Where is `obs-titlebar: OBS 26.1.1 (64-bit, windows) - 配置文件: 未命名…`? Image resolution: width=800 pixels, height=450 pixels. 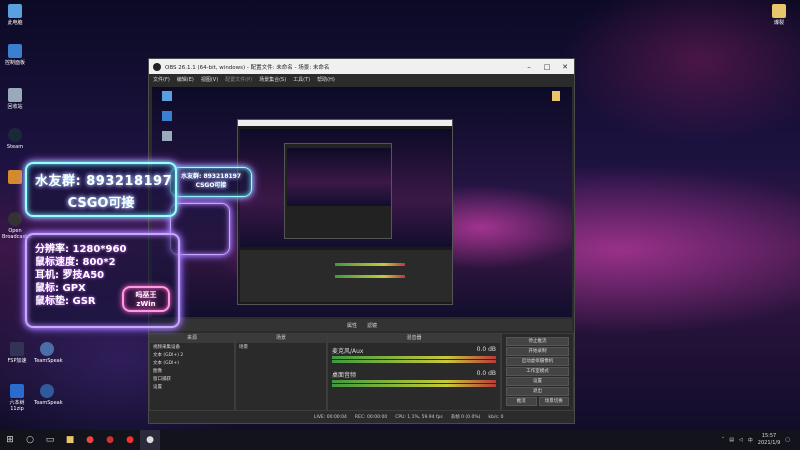
obs-titlebar: OBS 26.1.1 (64-bit, windows) - 配置文件: 未命名… is located at coordinates (361, 66).